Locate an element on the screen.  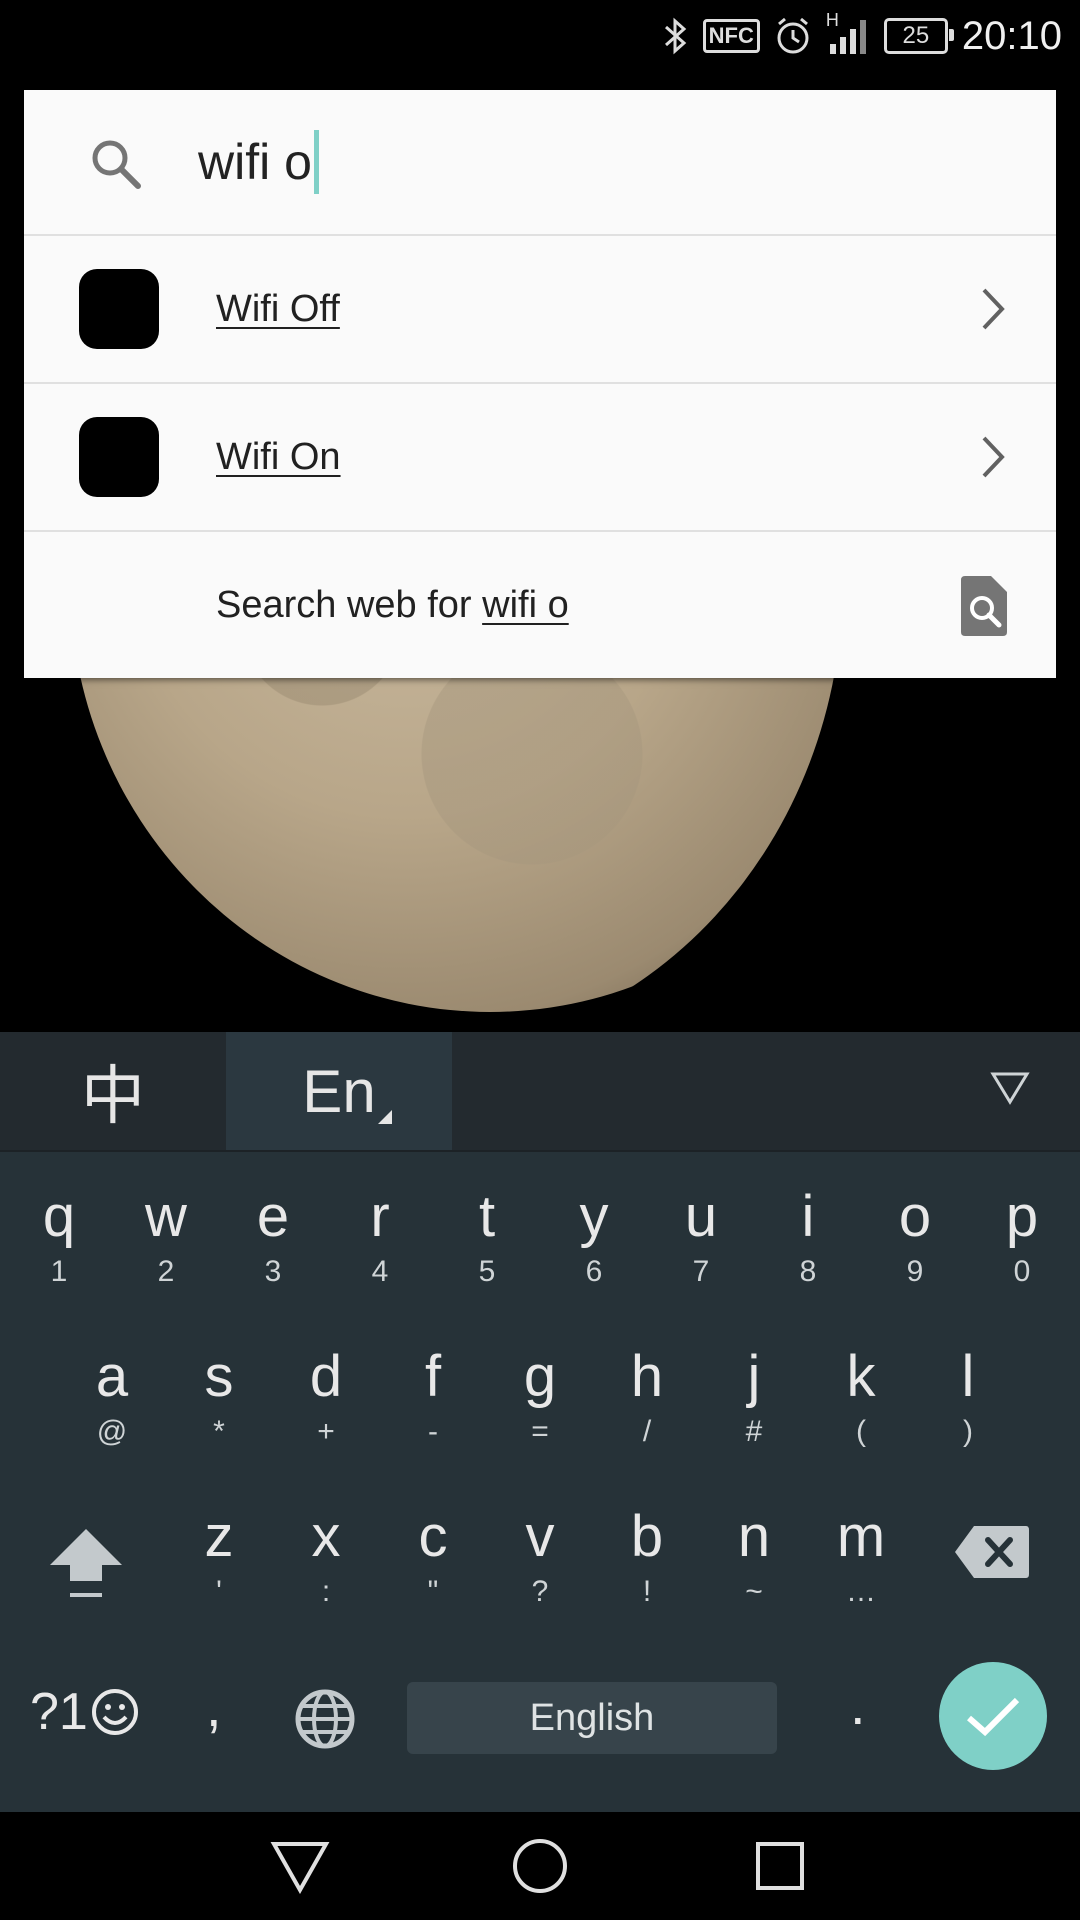
key-alt-char: 8 is located at coordinates (808, 1271).